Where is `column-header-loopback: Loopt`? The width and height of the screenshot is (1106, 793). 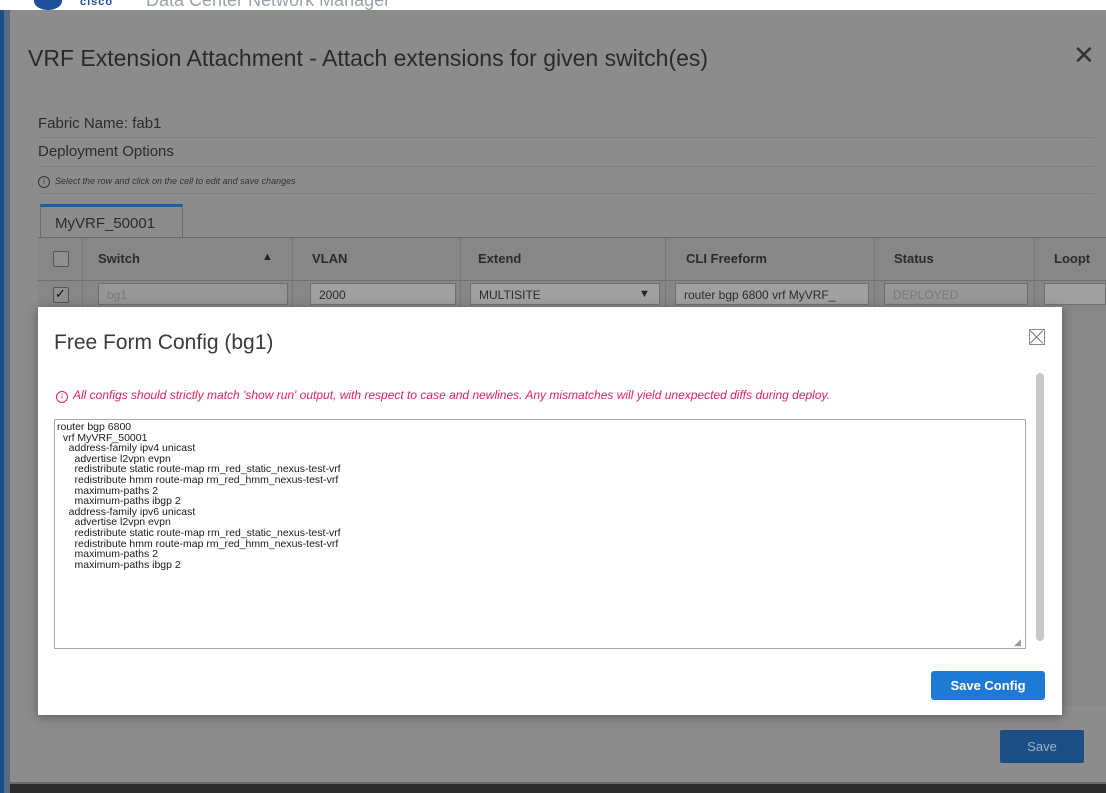
column-header-loopback: Loopt is located at coordinates (1072, 258).